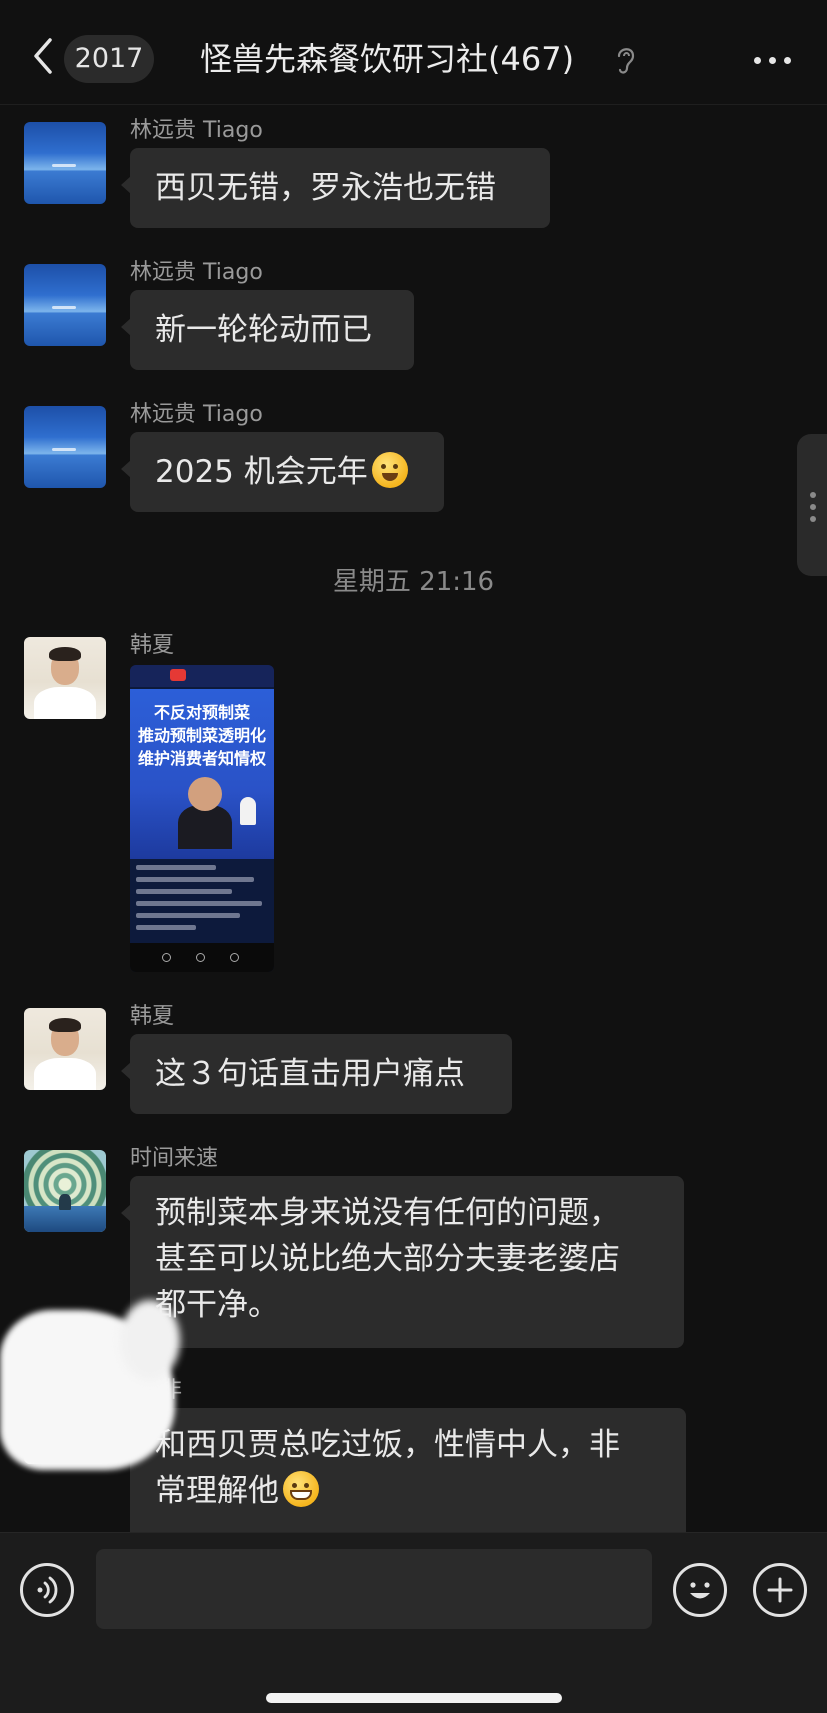  I want to click on voice-button, so click(47, 1590).